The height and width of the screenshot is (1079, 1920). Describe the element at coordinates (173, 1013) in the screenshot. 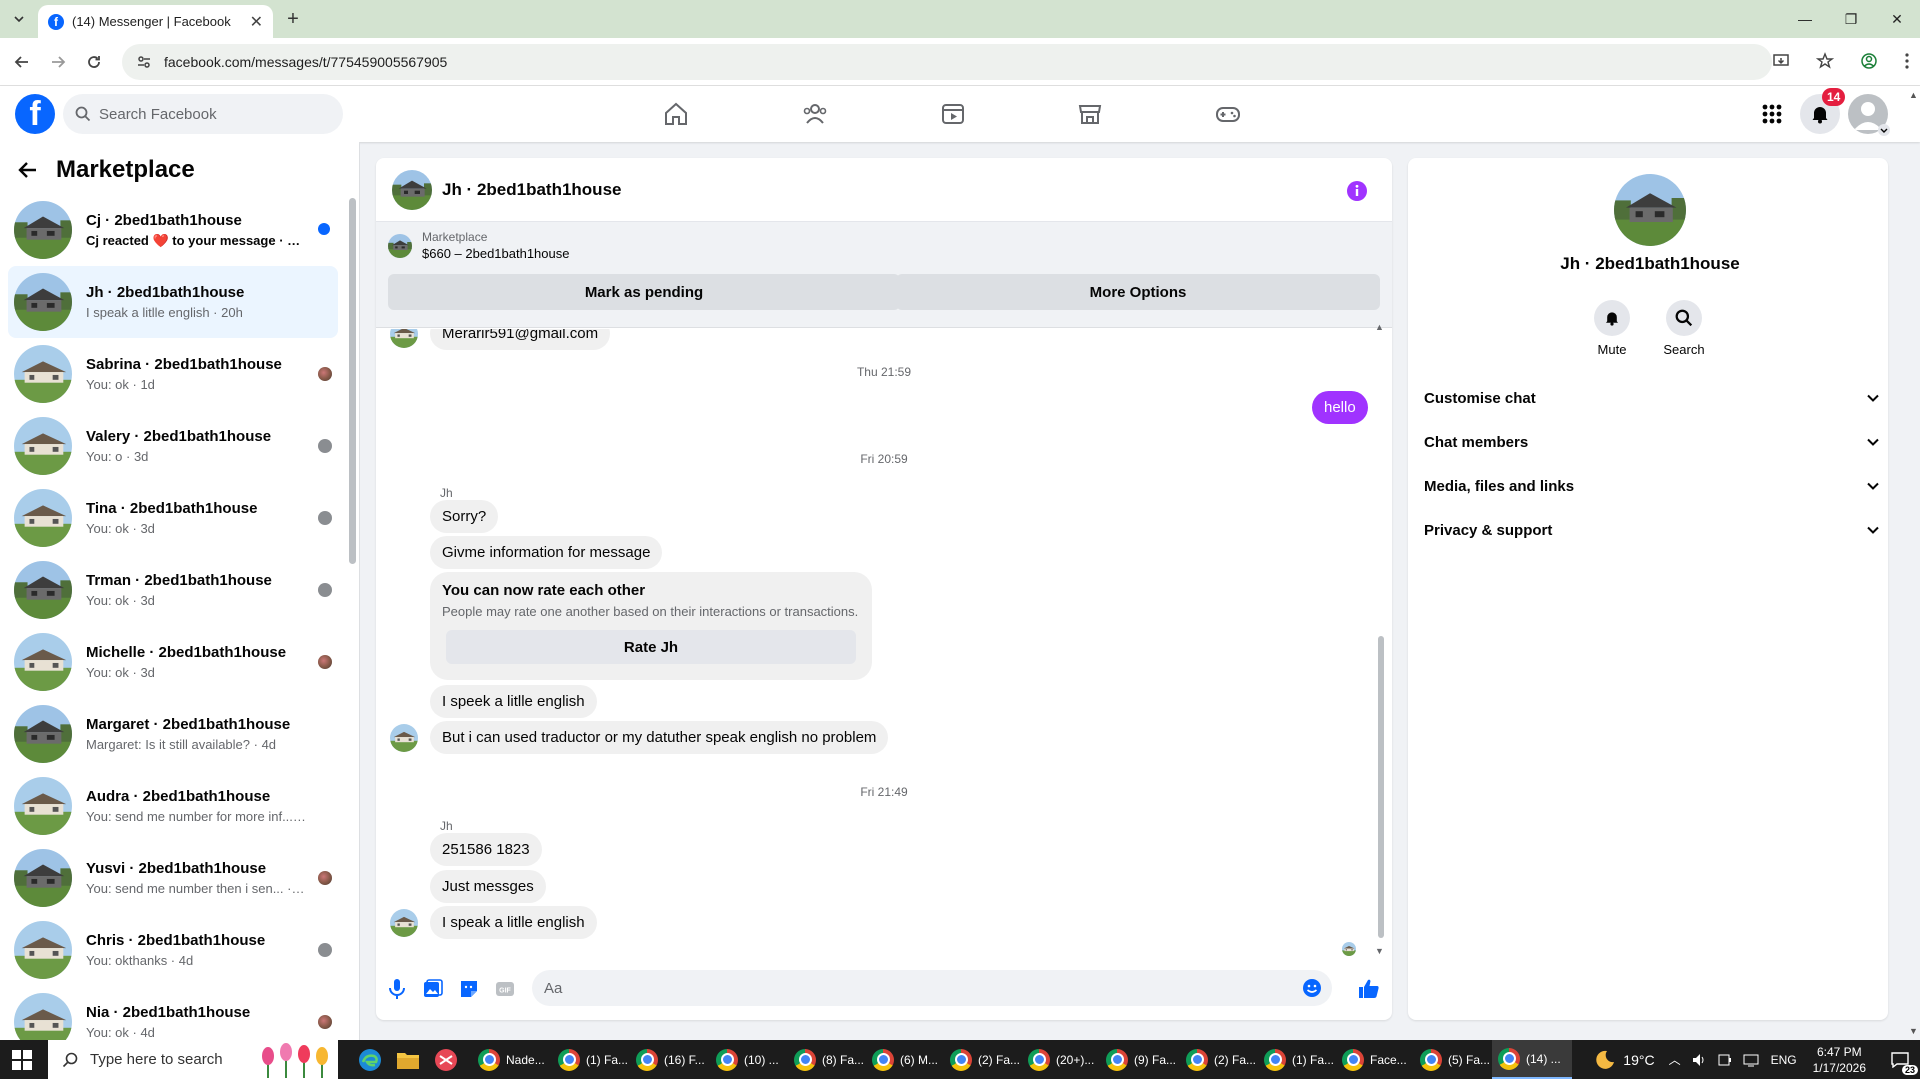

I see `conversation-item: Nia · 2bed1bath1house You: ok · 4d` at that location.